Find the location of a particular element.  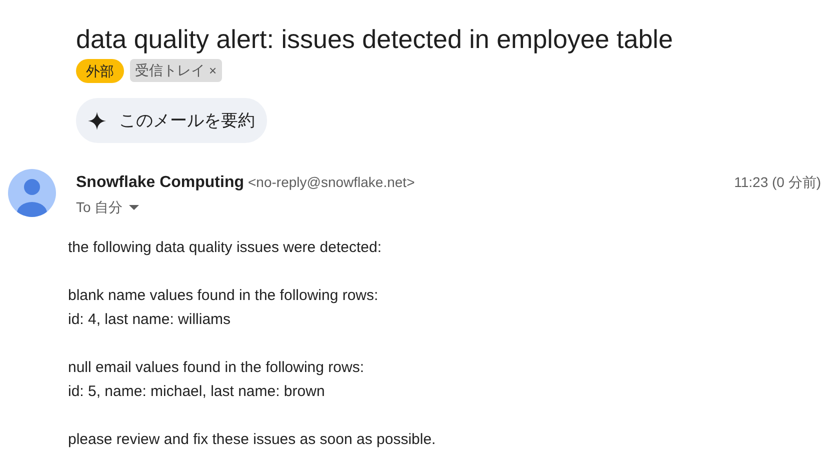

body-text: please review and fix these issues as soon as possible. is located at coordinates (252, 440).